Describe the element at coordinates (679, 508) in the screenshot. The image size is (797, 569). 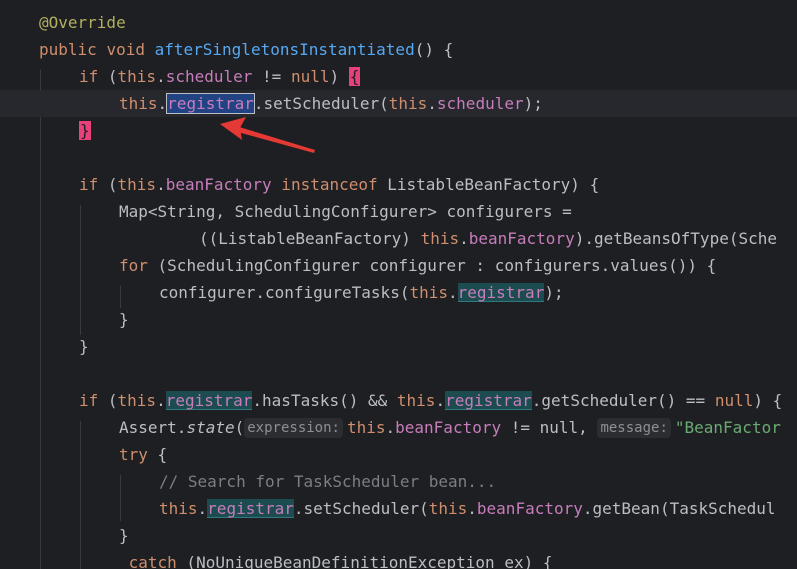
I see `code-token: .getBean(TaskSchedul` at that location.